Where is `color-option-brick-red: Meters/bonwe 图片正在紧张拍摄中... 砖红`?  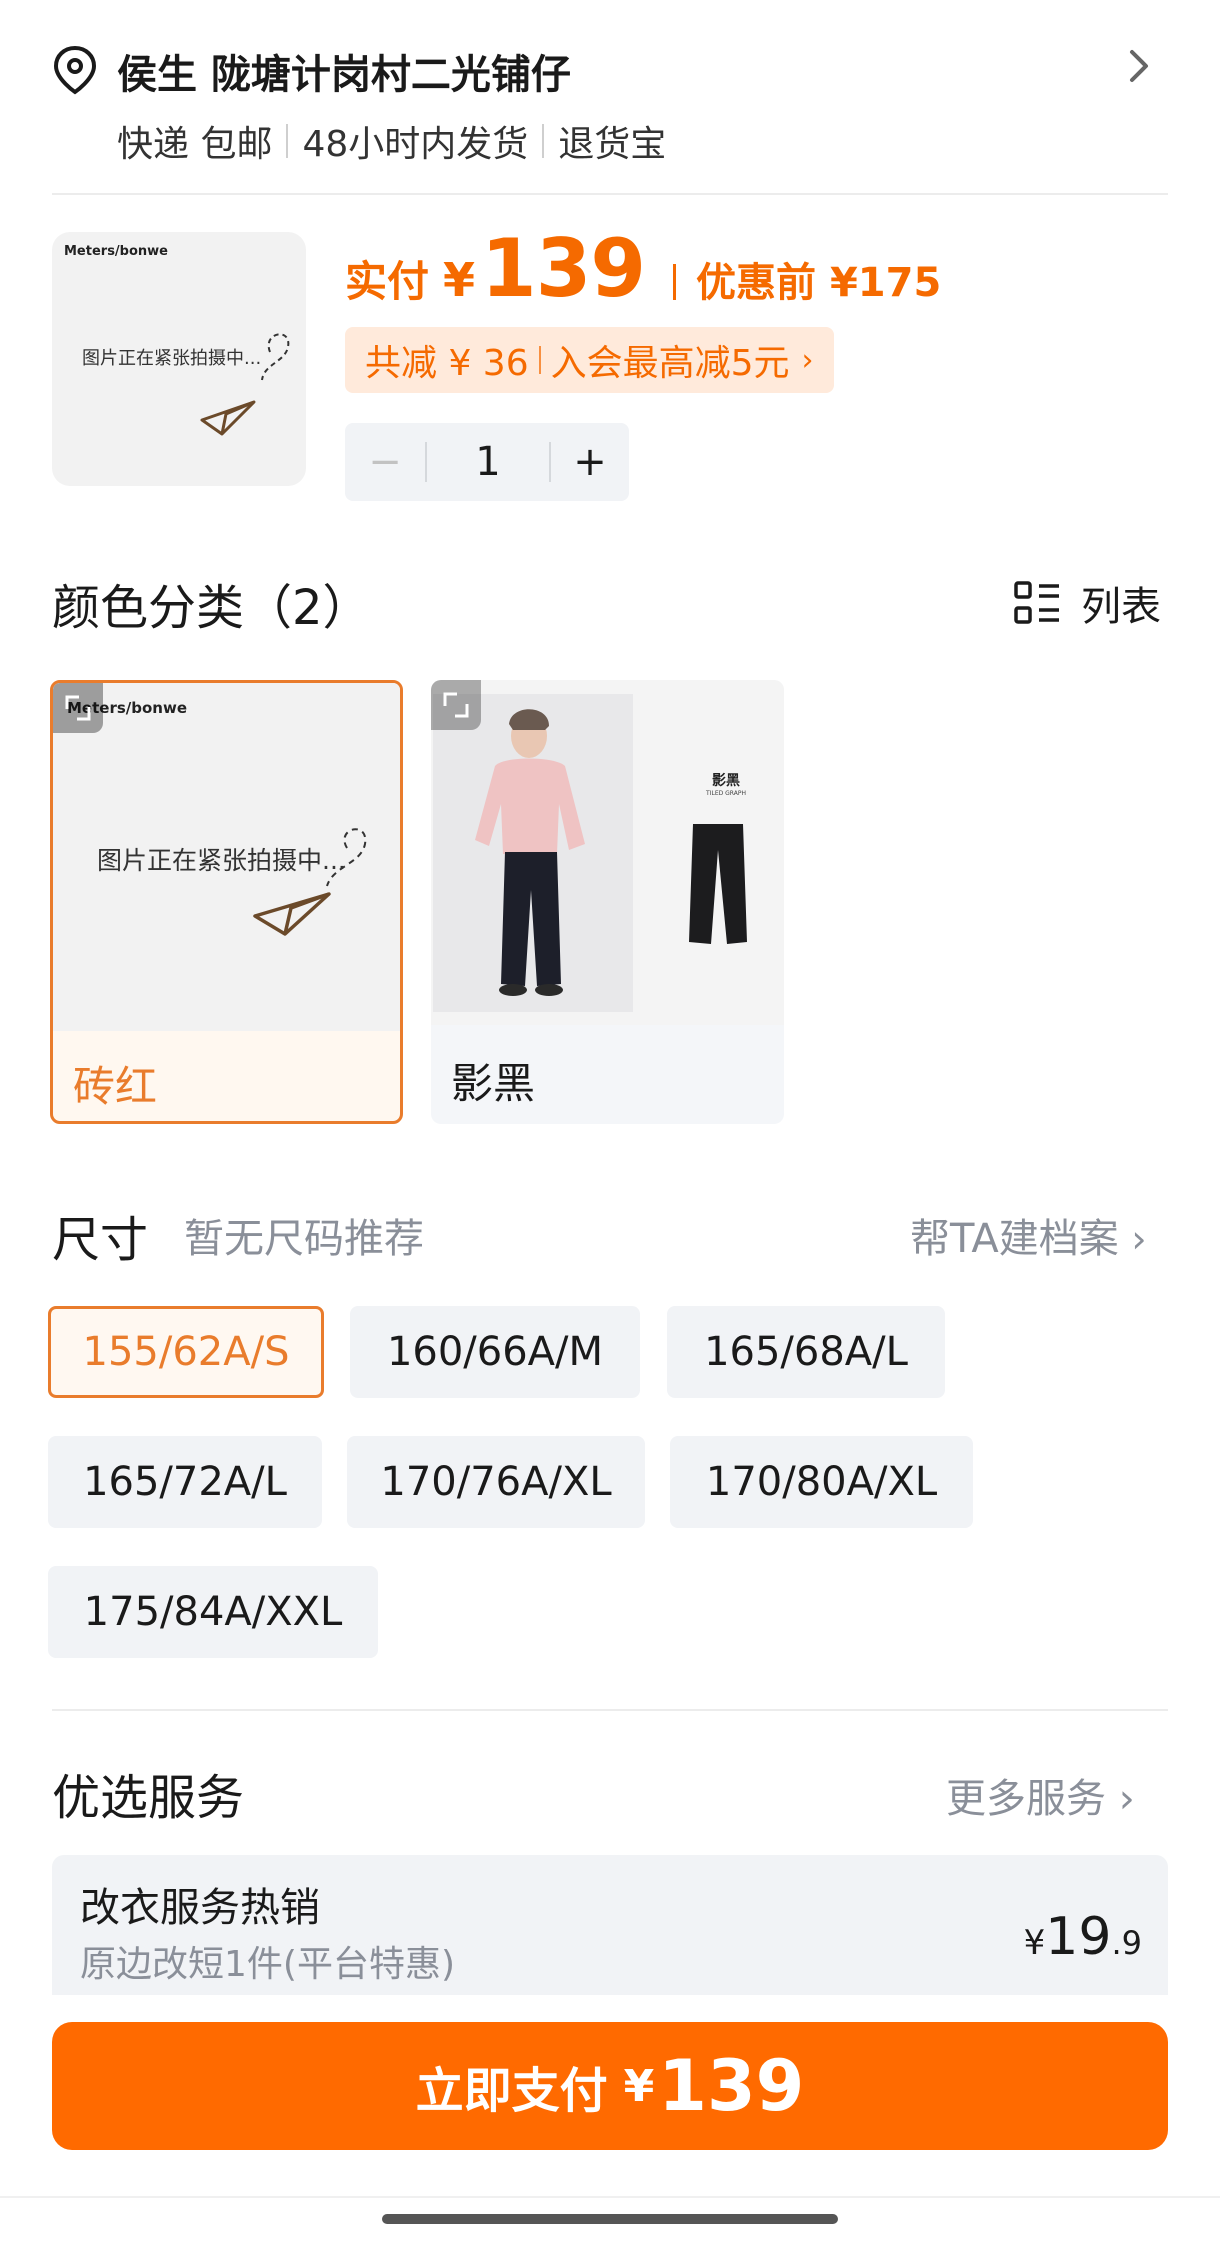 color-option-brick-red: Meters/bonwe 图片正在紧张拍摄中... 砖红 is located at coordinates (226, 902).